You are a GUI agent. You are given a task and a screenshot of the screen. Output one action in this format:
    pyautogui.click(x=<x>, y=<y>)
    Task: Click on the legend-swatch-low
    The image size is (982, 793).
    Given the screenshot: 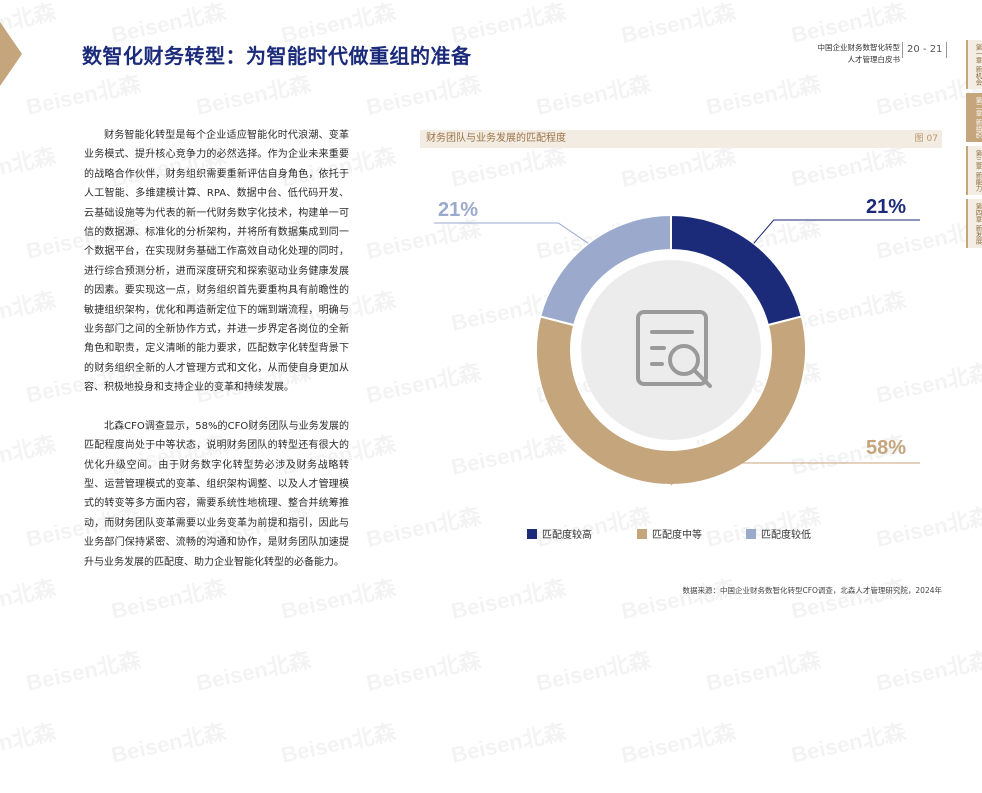 What is the action you would take?
    pyautogui.click(x=751, y=534)
    